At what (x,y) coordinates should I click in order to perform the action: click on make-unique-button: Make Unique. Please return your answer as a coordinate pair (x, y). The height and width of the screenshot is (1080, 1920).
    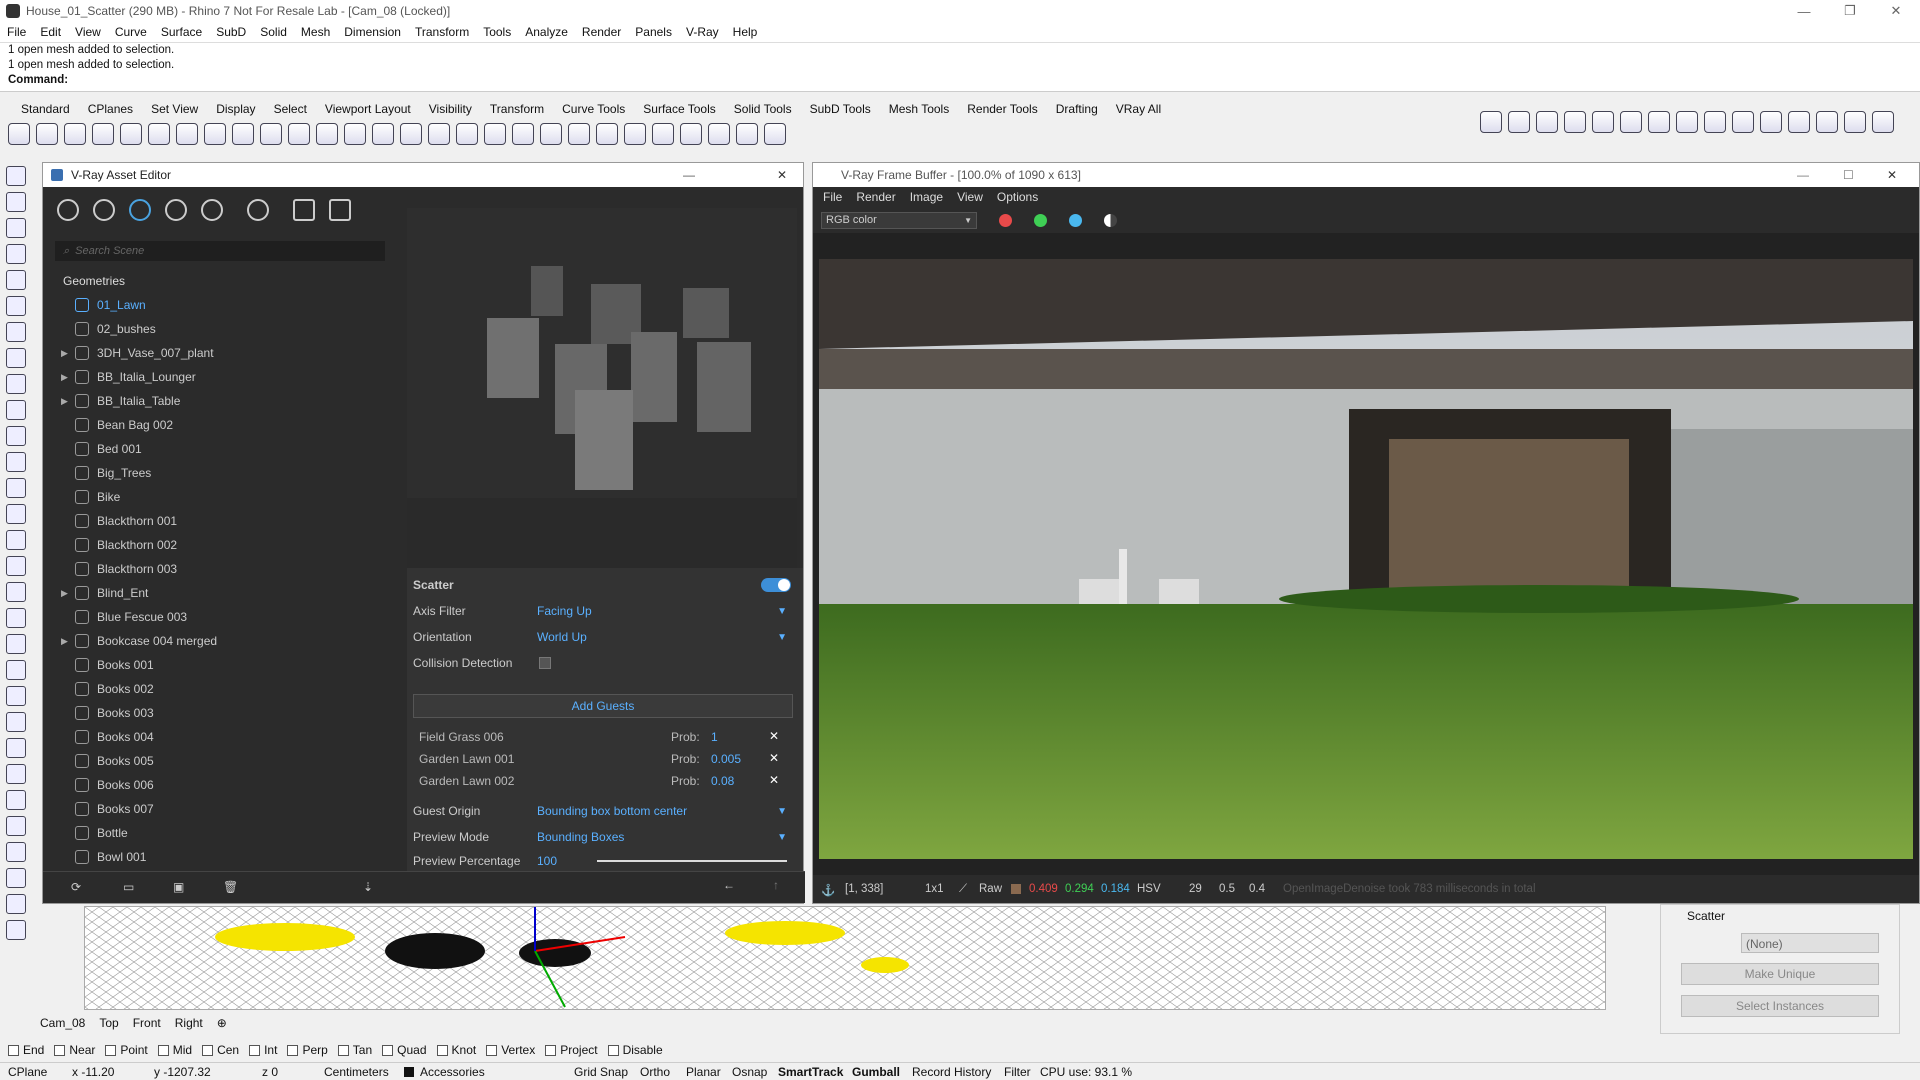
    Looking at the image, I should click on (1780, 974).